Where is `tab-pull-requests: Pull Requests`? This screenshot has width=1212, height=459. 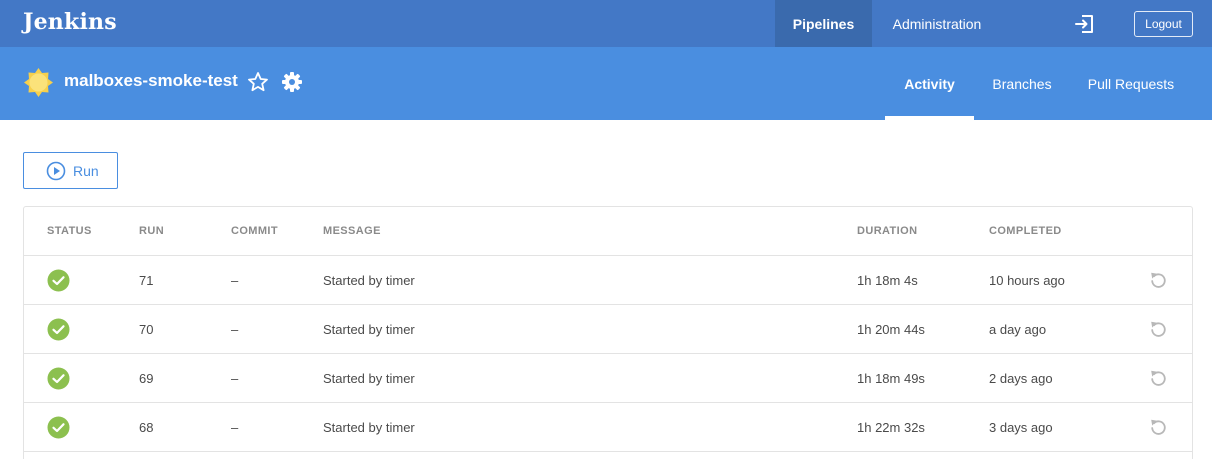
tab-pull-requests: Pull Requests is located at coordinates (1131, 83).